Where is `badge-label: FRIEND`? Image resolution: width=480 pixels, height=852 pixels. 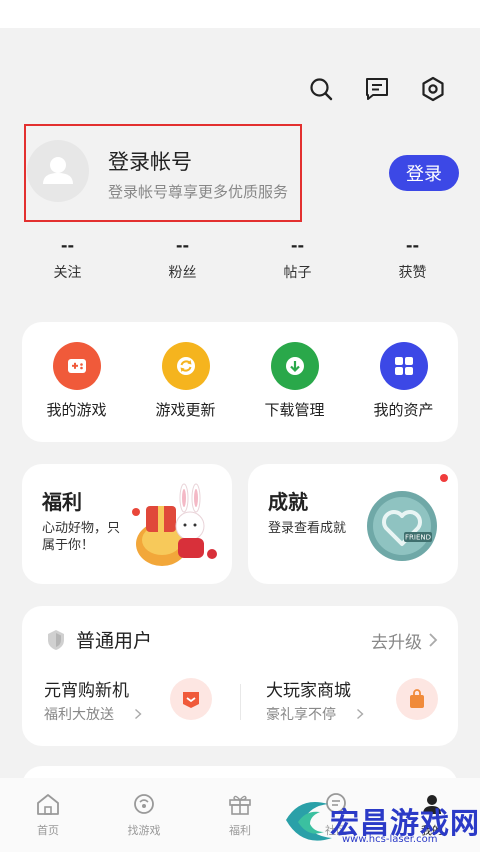 badge-label: FRIEND is located at coordinates (418, 538).